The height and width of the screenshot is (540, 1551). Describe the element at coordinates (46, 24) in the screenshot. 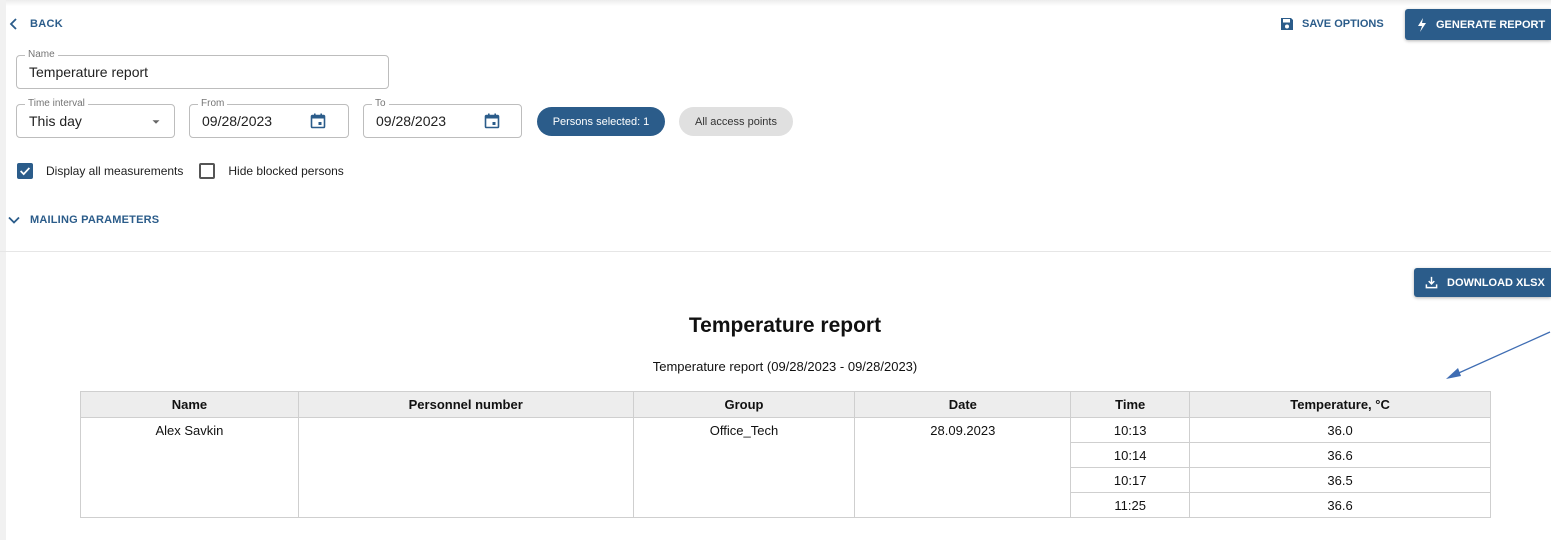

I see `back-label: BACK` at that location.